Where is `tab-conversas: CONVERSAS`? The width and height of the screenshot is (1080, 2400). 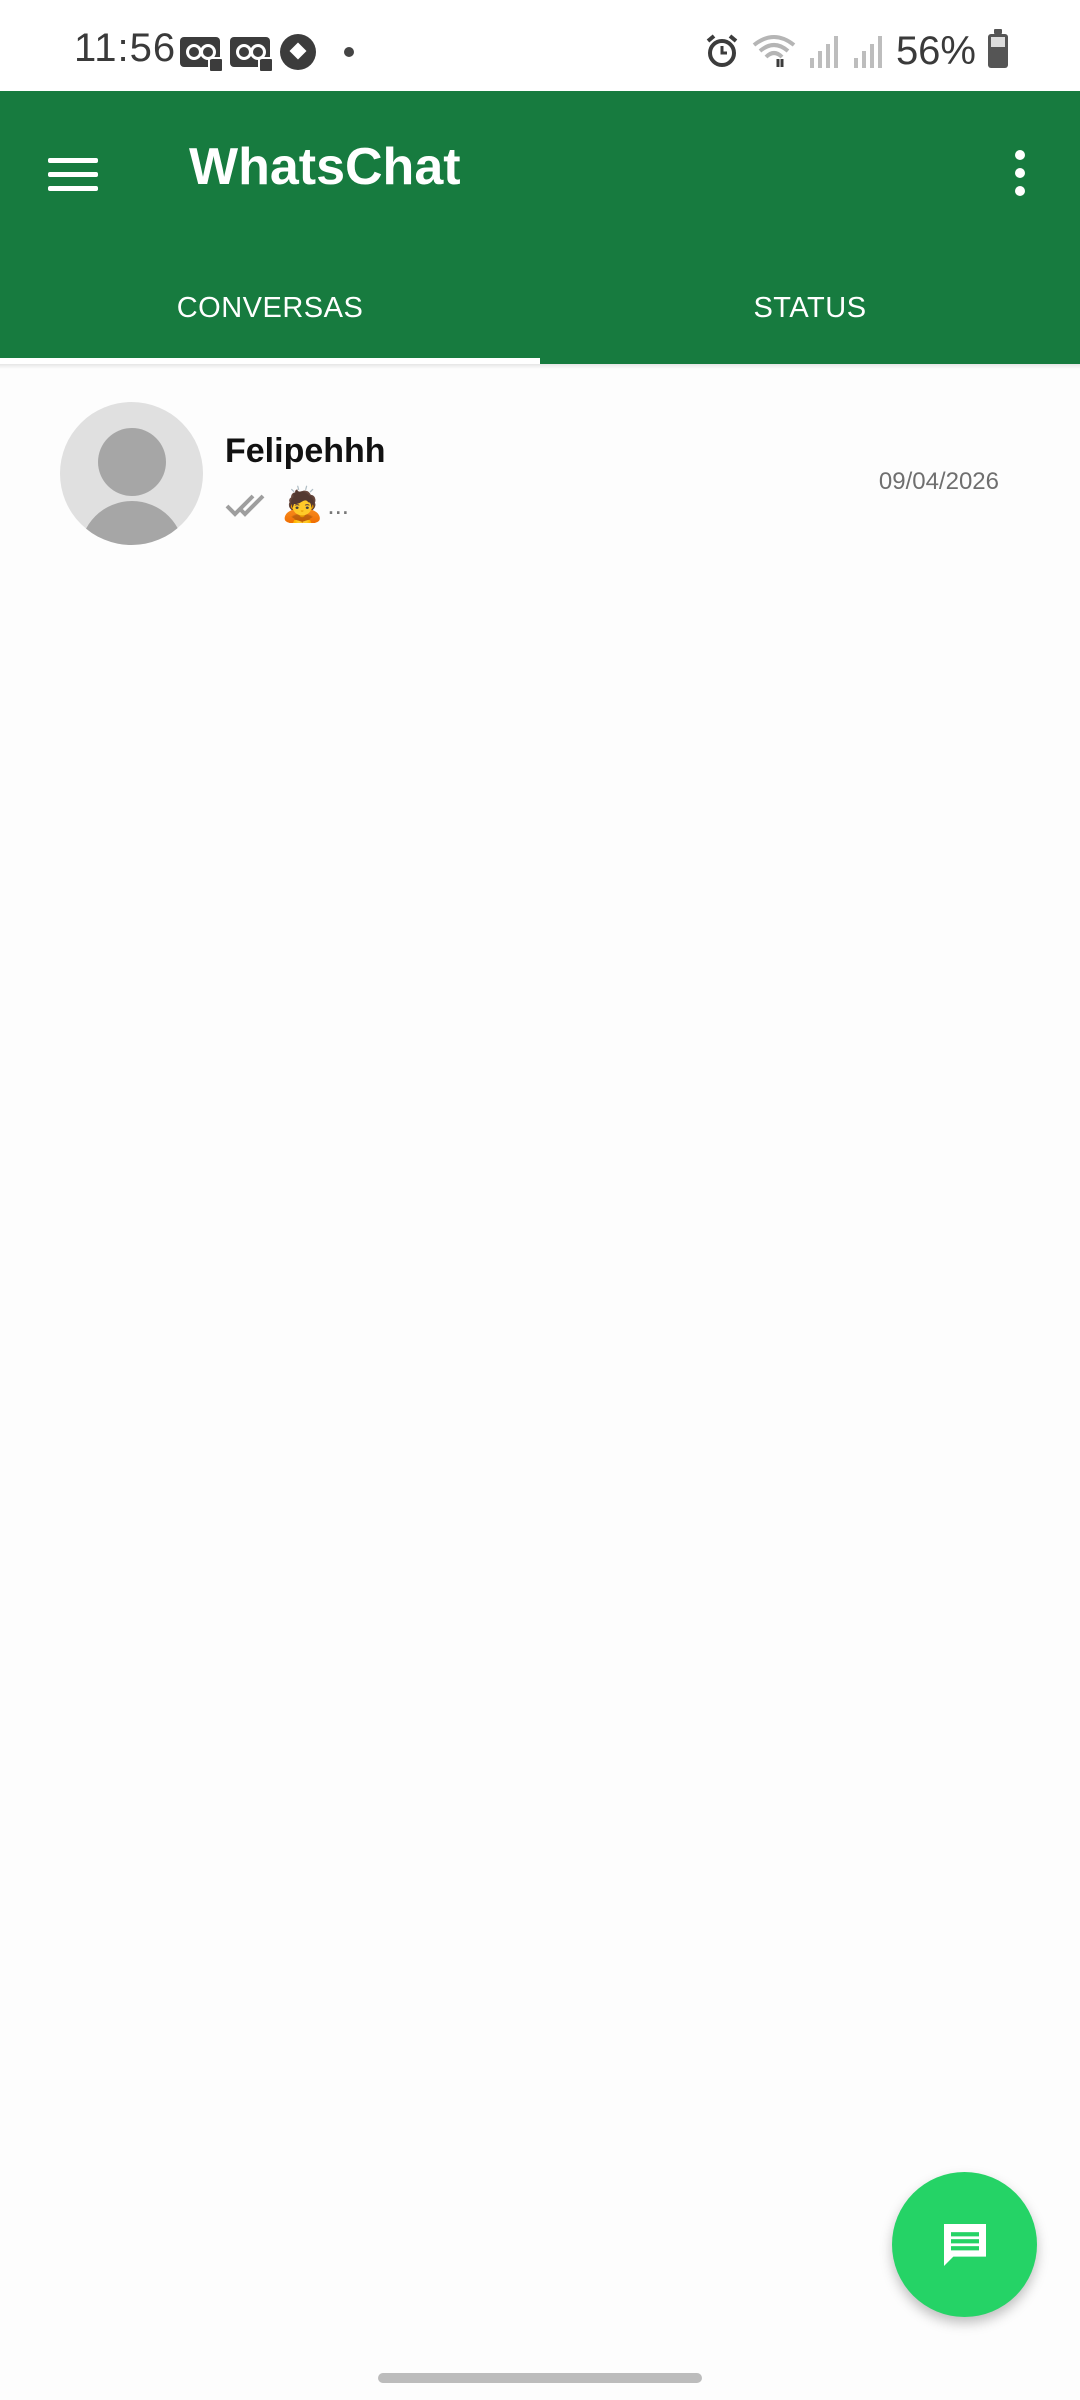
tab-conversas: CONVERSAS is located at coordinates (270, 319).